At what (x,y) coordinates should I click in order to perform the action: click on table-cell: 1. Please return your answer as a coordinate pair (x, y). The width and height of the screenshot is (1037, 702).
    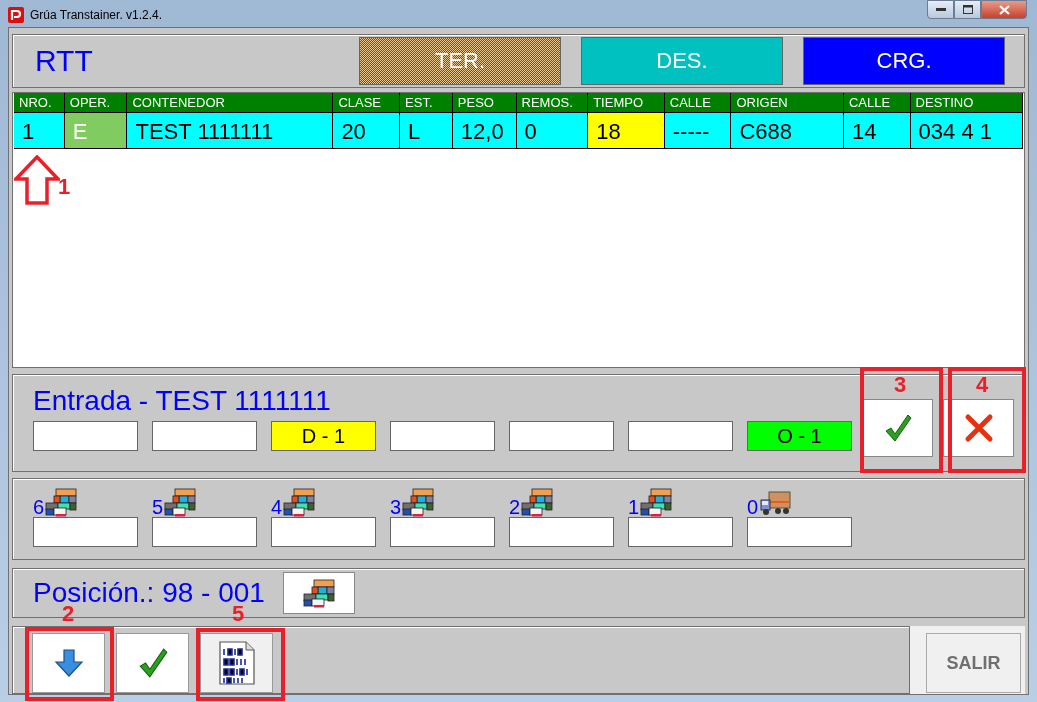
    Looking at the image, I should click on (39, 130).